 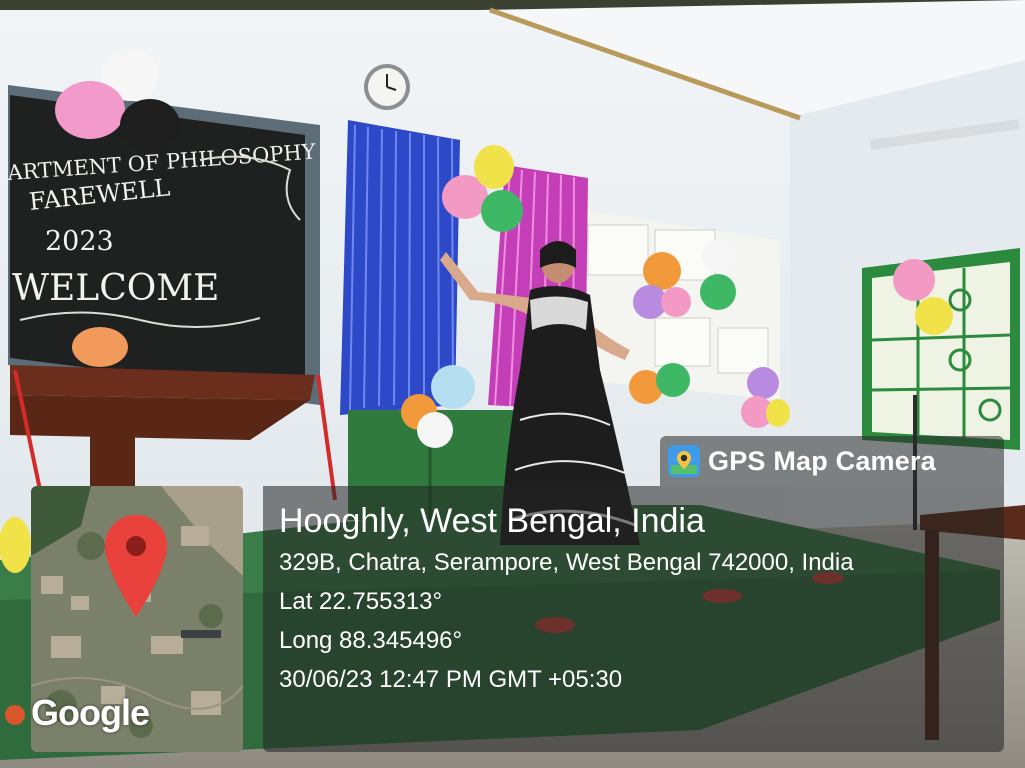 What do you see at coordinates (684, 461) in the screenshot?
I see `gps-map-camera-app-icon` at bounding box center [684, 461].